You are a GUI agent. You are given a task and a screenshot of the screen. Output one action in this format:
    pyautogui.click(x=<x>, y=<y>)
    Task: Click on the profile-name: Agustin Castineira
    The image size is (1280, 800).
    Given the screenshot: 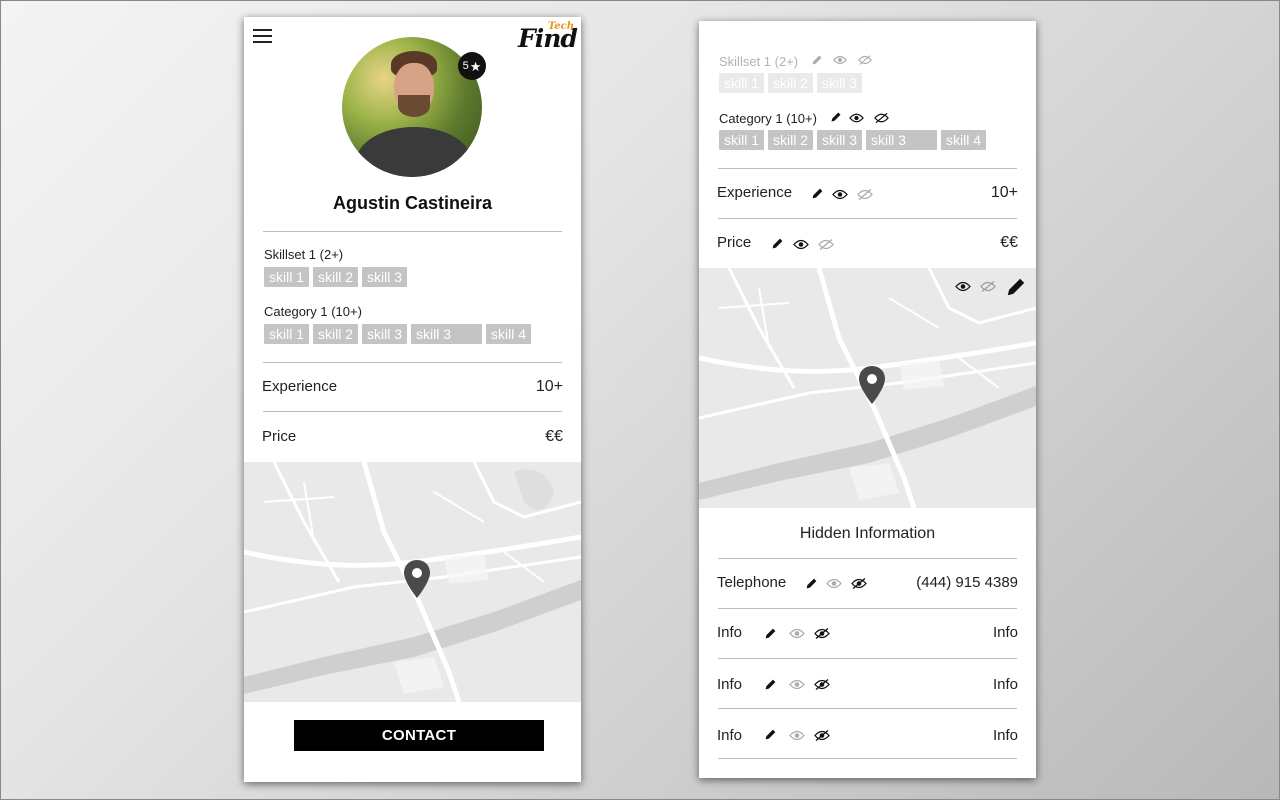 What is the action you would take?
    pyautogui.click(x=412, y=203)
    